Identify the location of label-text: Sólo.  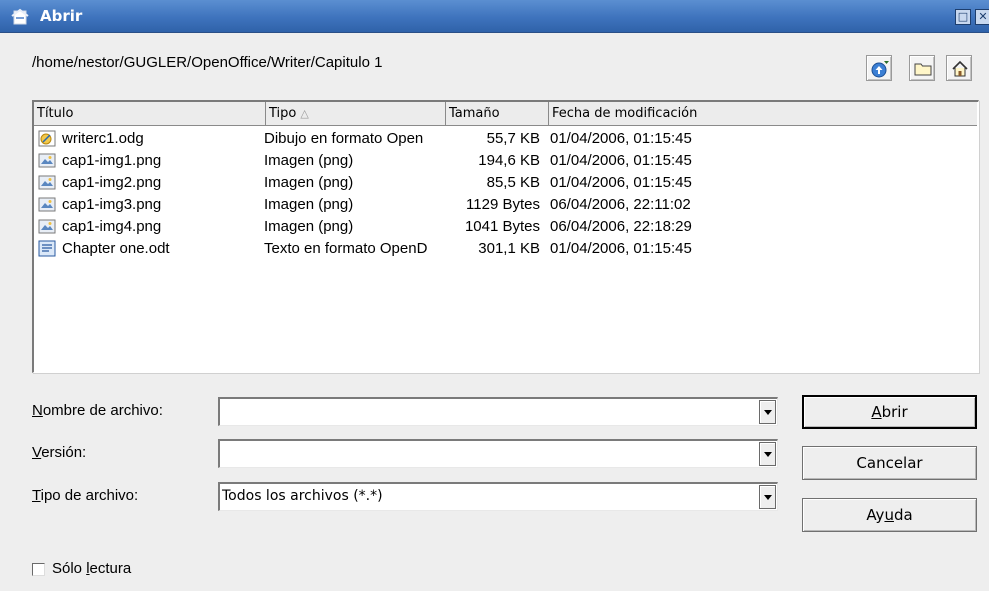
(69, 568).